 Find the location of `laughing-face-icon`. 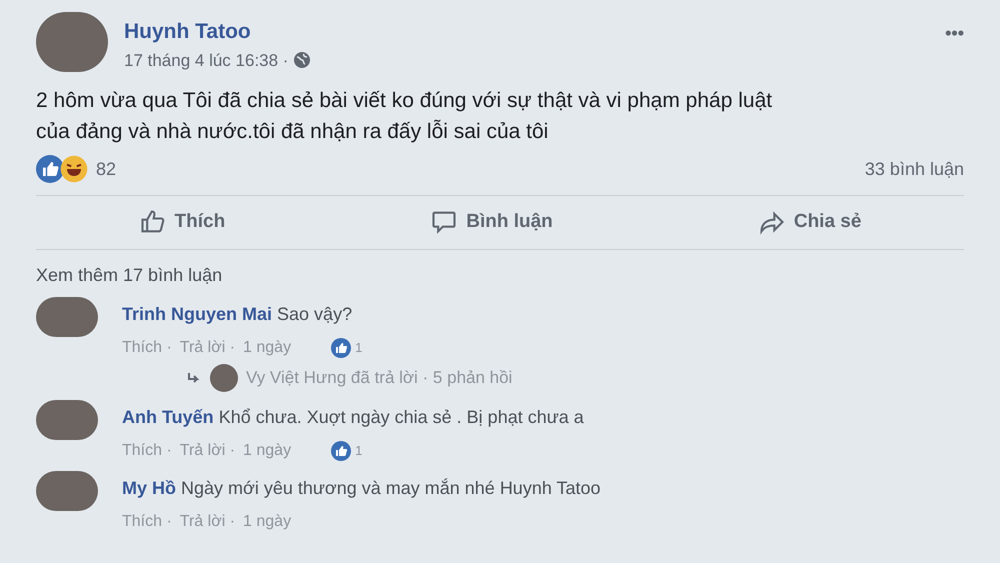

laughing-face-icon is located at coordinates (74, 169).